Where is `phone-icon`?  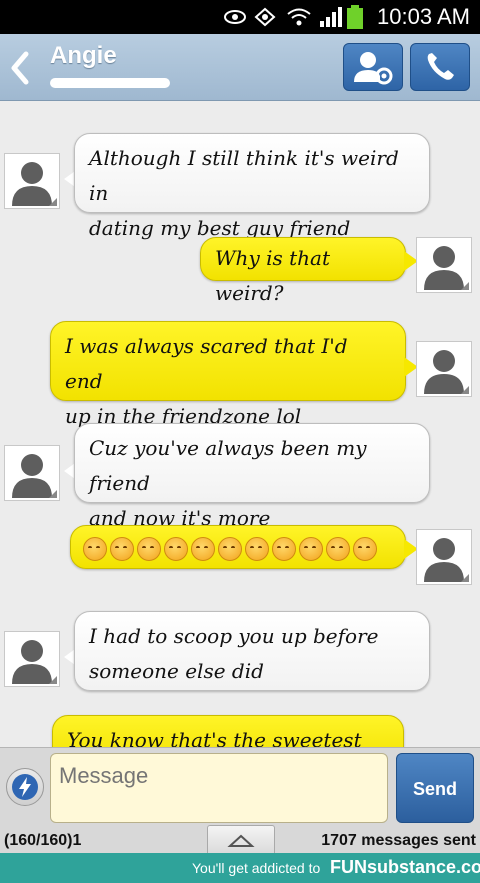 phone-icon is located at coordinates (440, 66).